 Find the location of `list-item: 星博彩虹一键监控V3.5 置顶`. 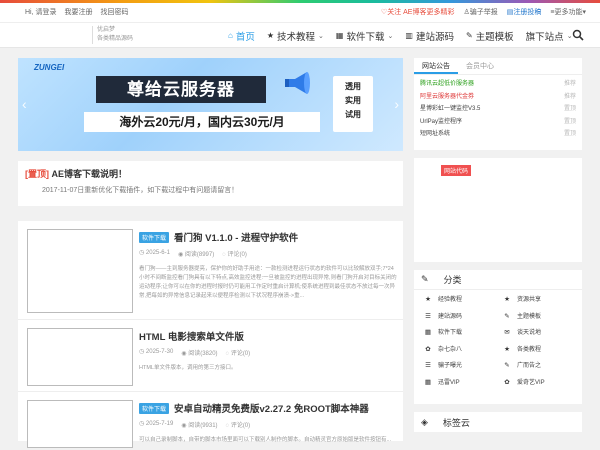

list-item: 星博彩虹一键监控V3.5 置顶 is located at coordinates (498, 109).